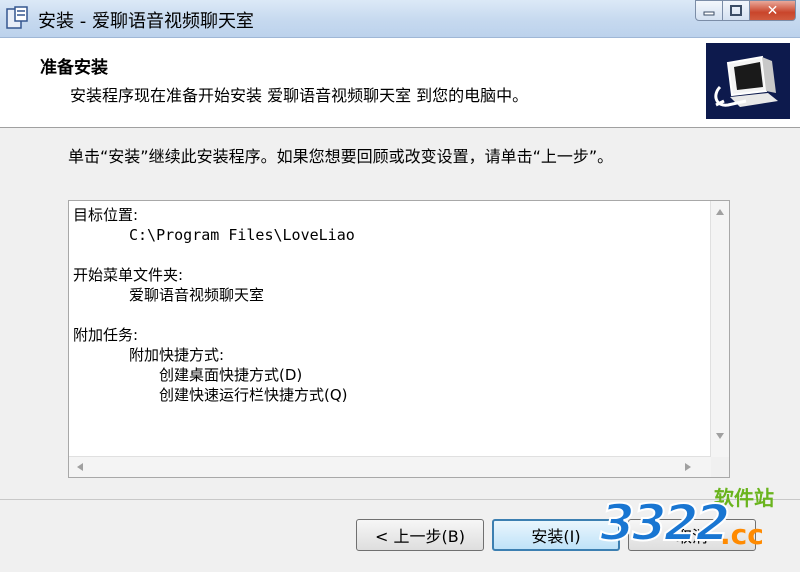 The image size is (800, 572). What do you see at coordinates (231, 375) in the screenshot?
I see `task-desktop-shortcut: 创建桌面快捷方式(D)` at bounding box center [231, 375].